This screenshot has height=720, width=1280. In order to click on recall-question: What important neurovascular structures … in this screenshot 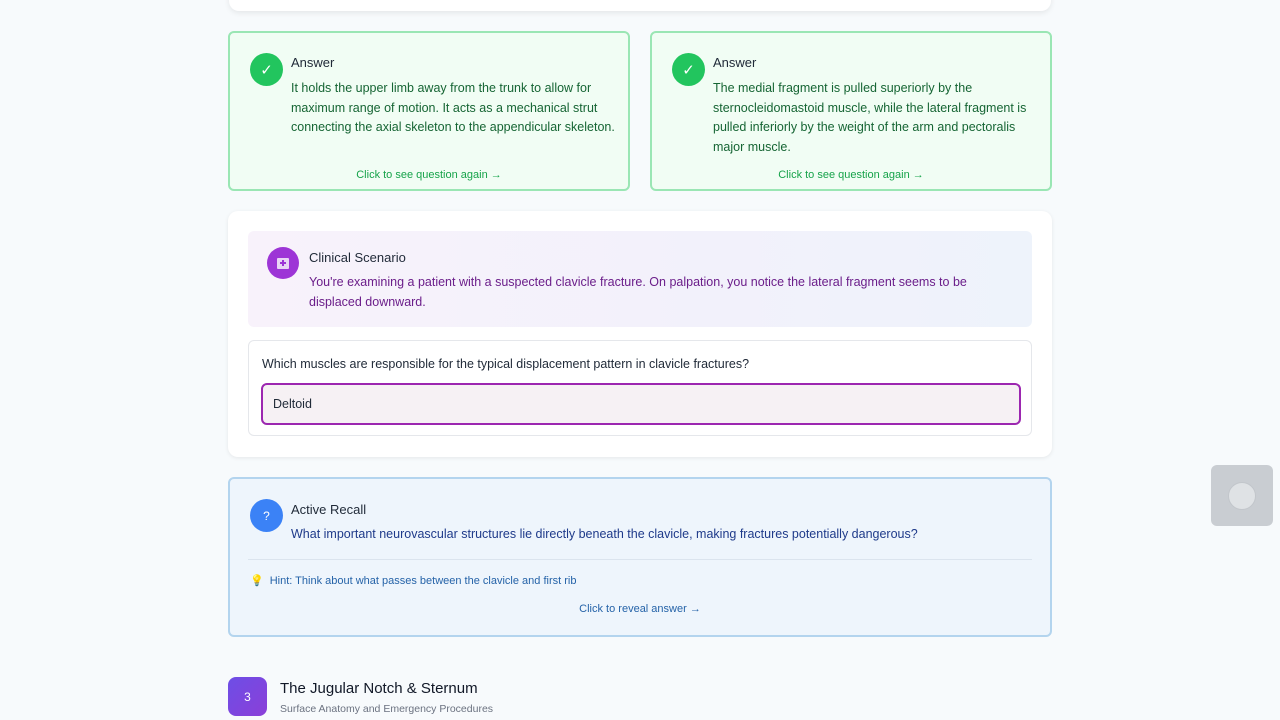, I will do `click(604, 534)`.